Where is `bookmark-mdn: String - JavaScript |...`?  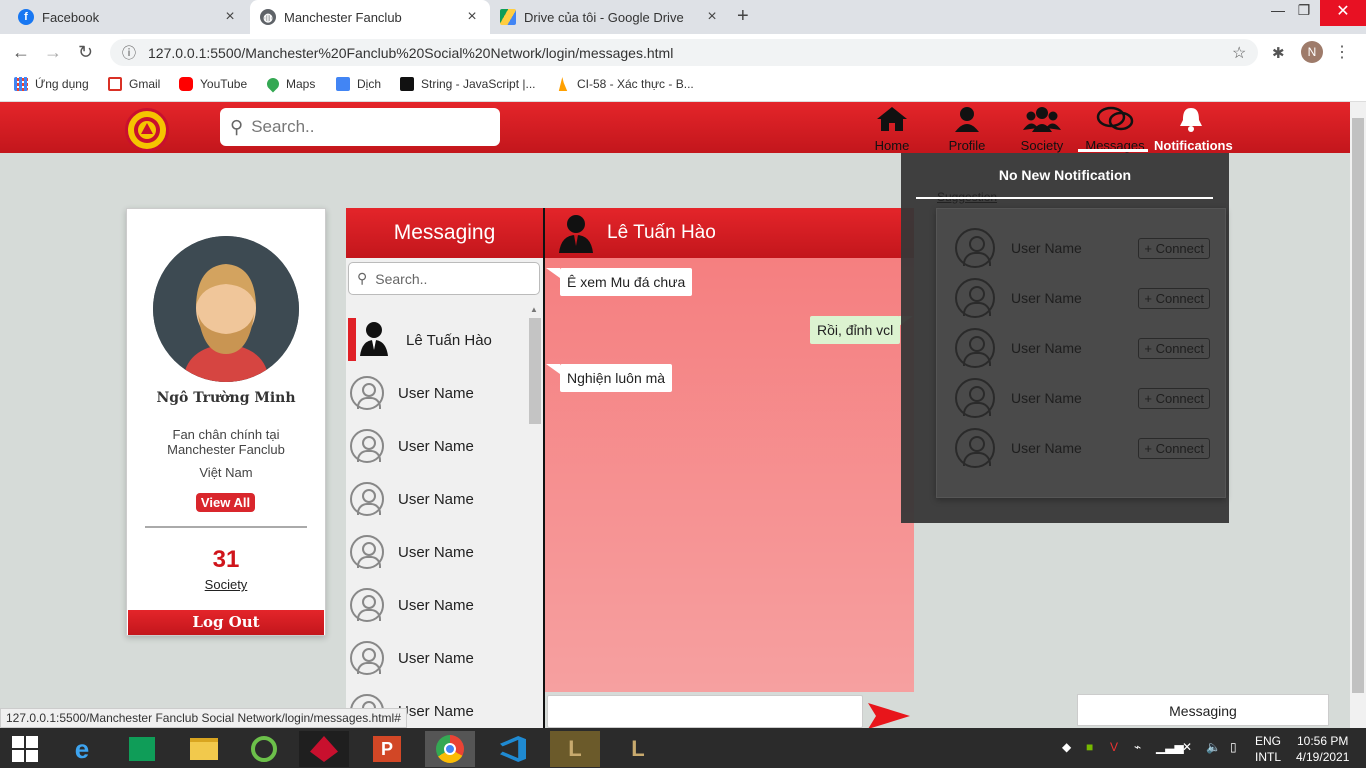
bookmark-mdn: String - JavaScript |... is located at coordinates (468, 84).